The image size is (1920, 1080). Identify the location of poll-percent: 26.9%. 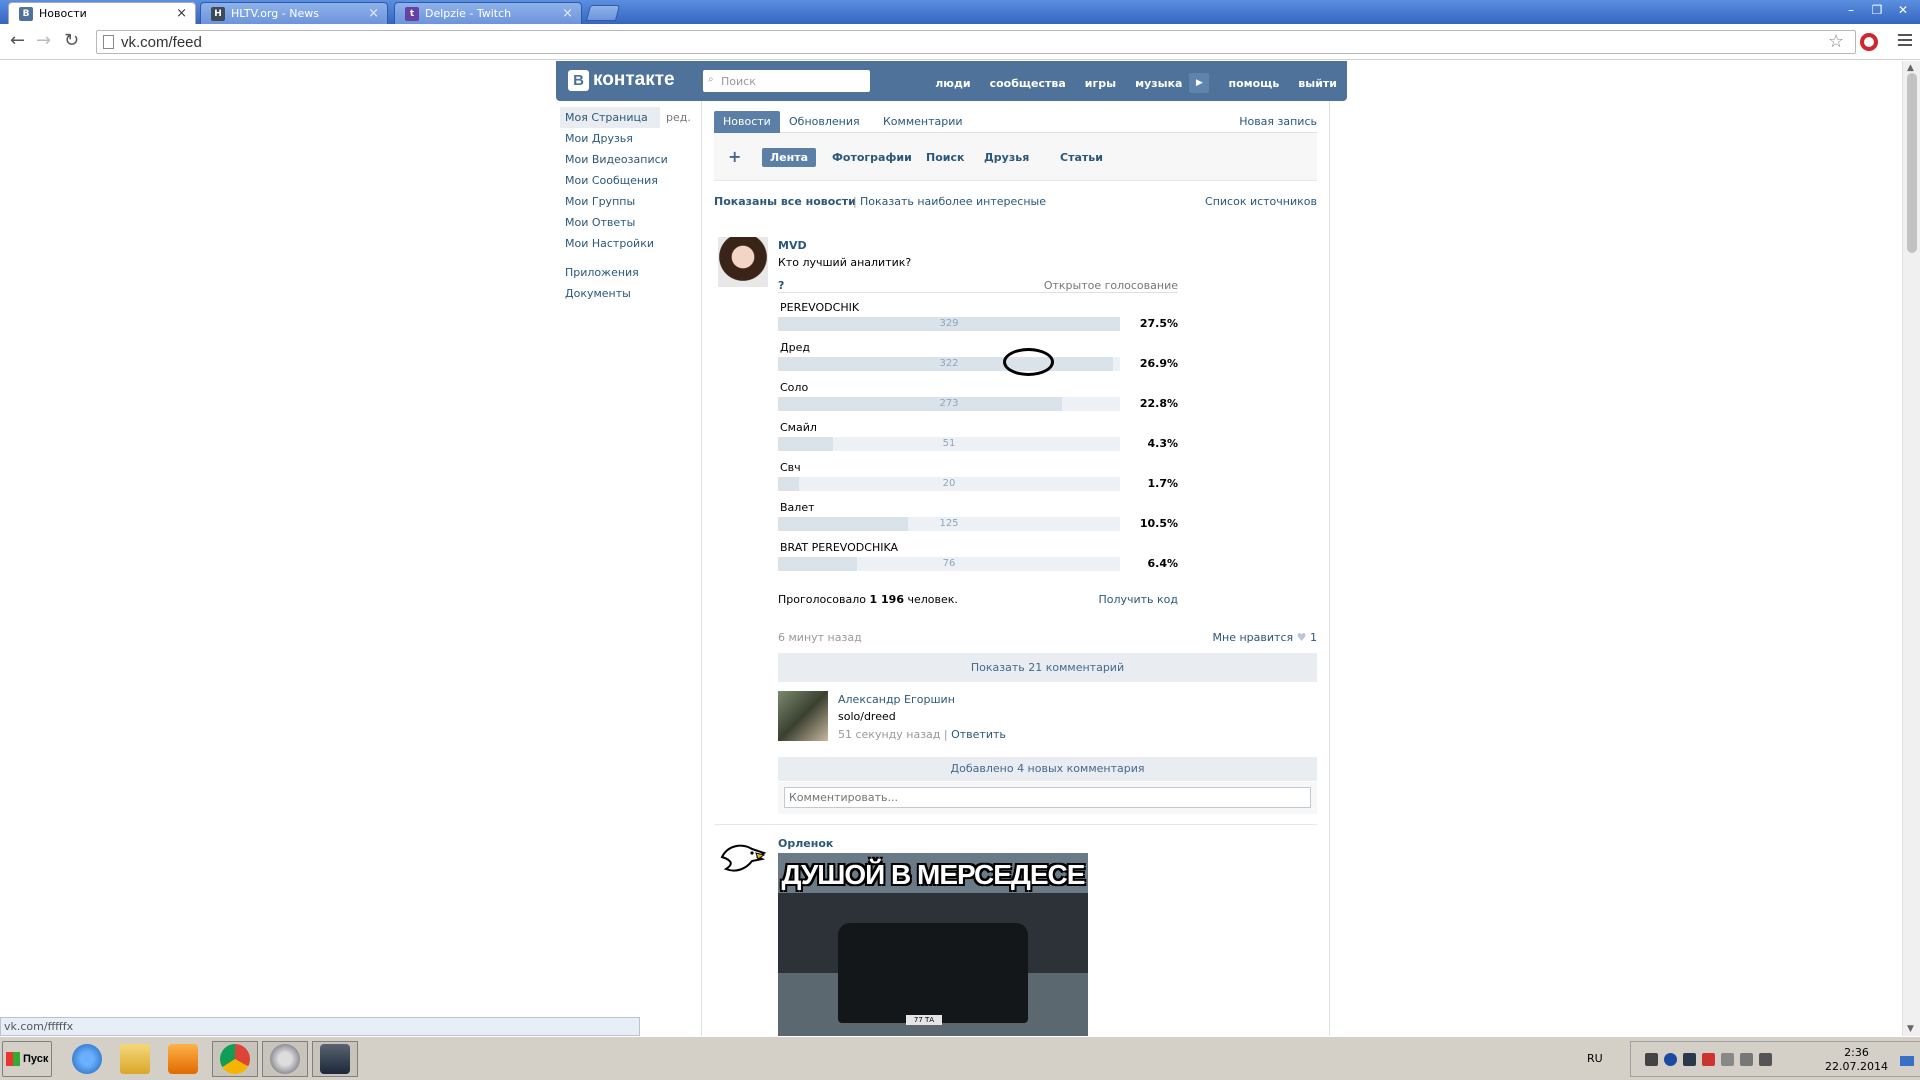
(1158, 363).